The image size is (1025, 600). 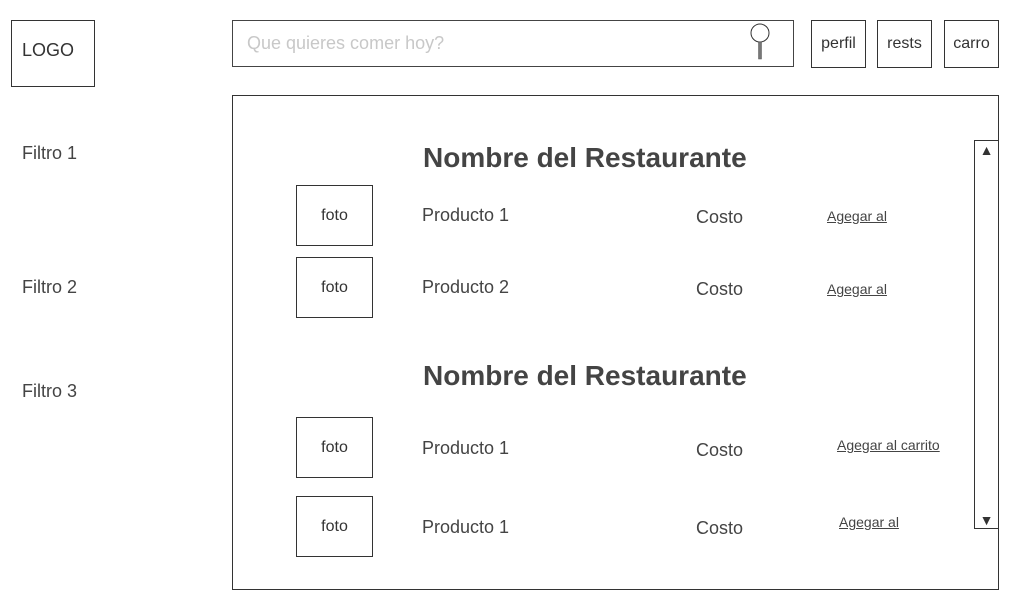 I want to click on filter-3: Filtro 3, so click(x=49, y=391).